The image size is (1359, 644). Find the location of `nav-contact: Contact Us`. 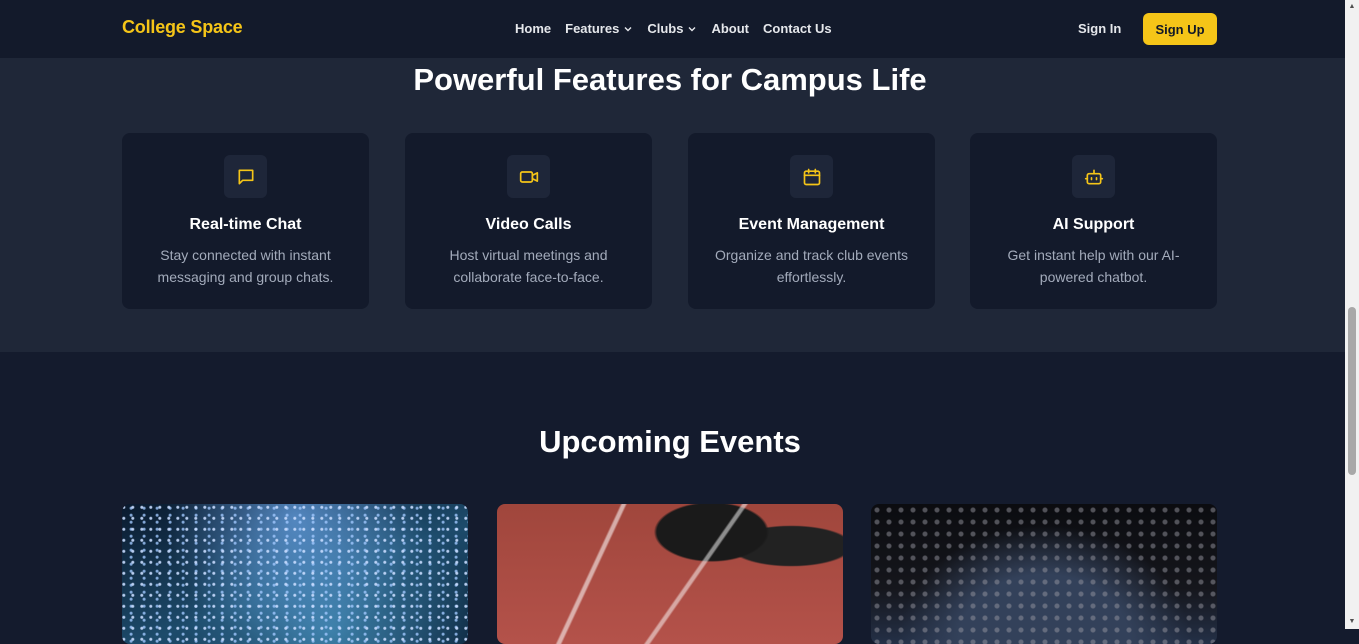

nav-contact: Contact Us is located at coordinates (797, 28).